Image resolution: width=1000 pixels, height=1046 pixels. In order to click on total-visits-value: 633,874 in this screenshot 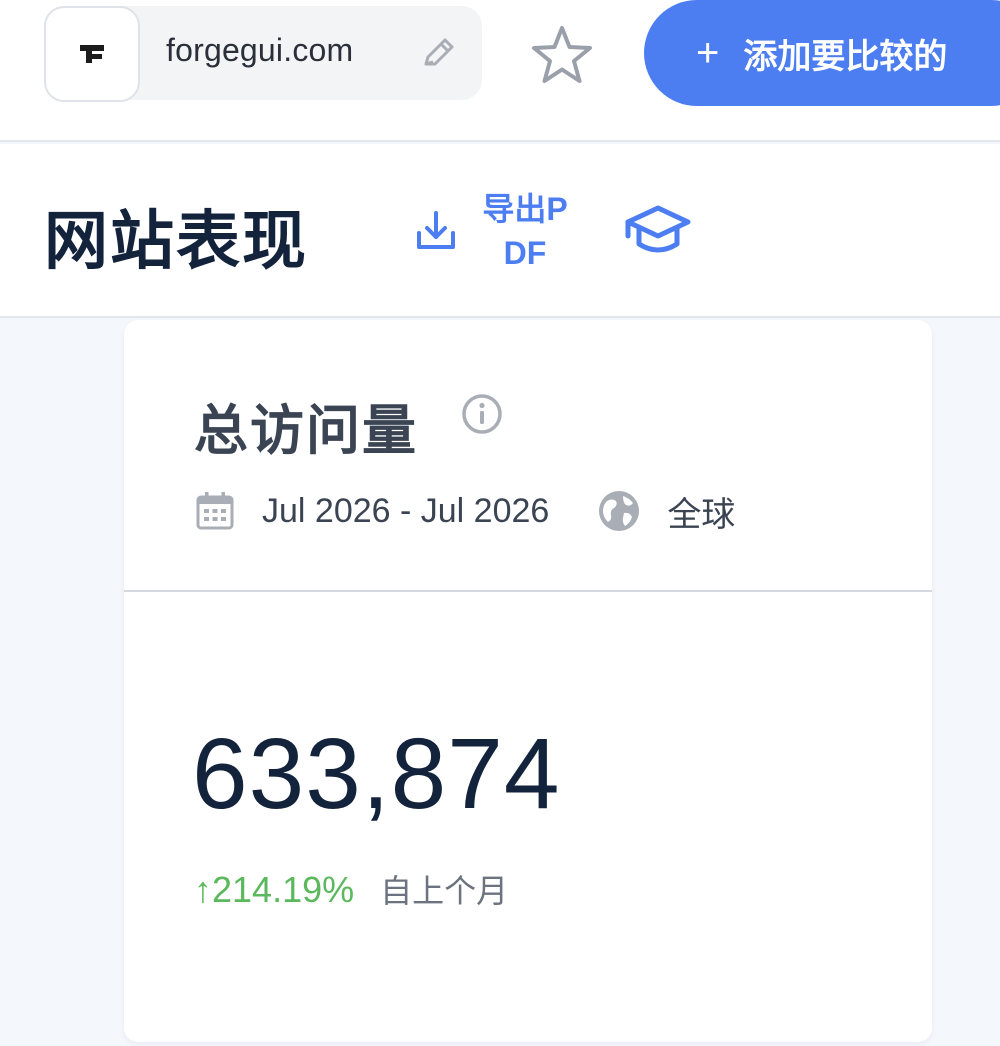, I will do `click(376, 774)`.